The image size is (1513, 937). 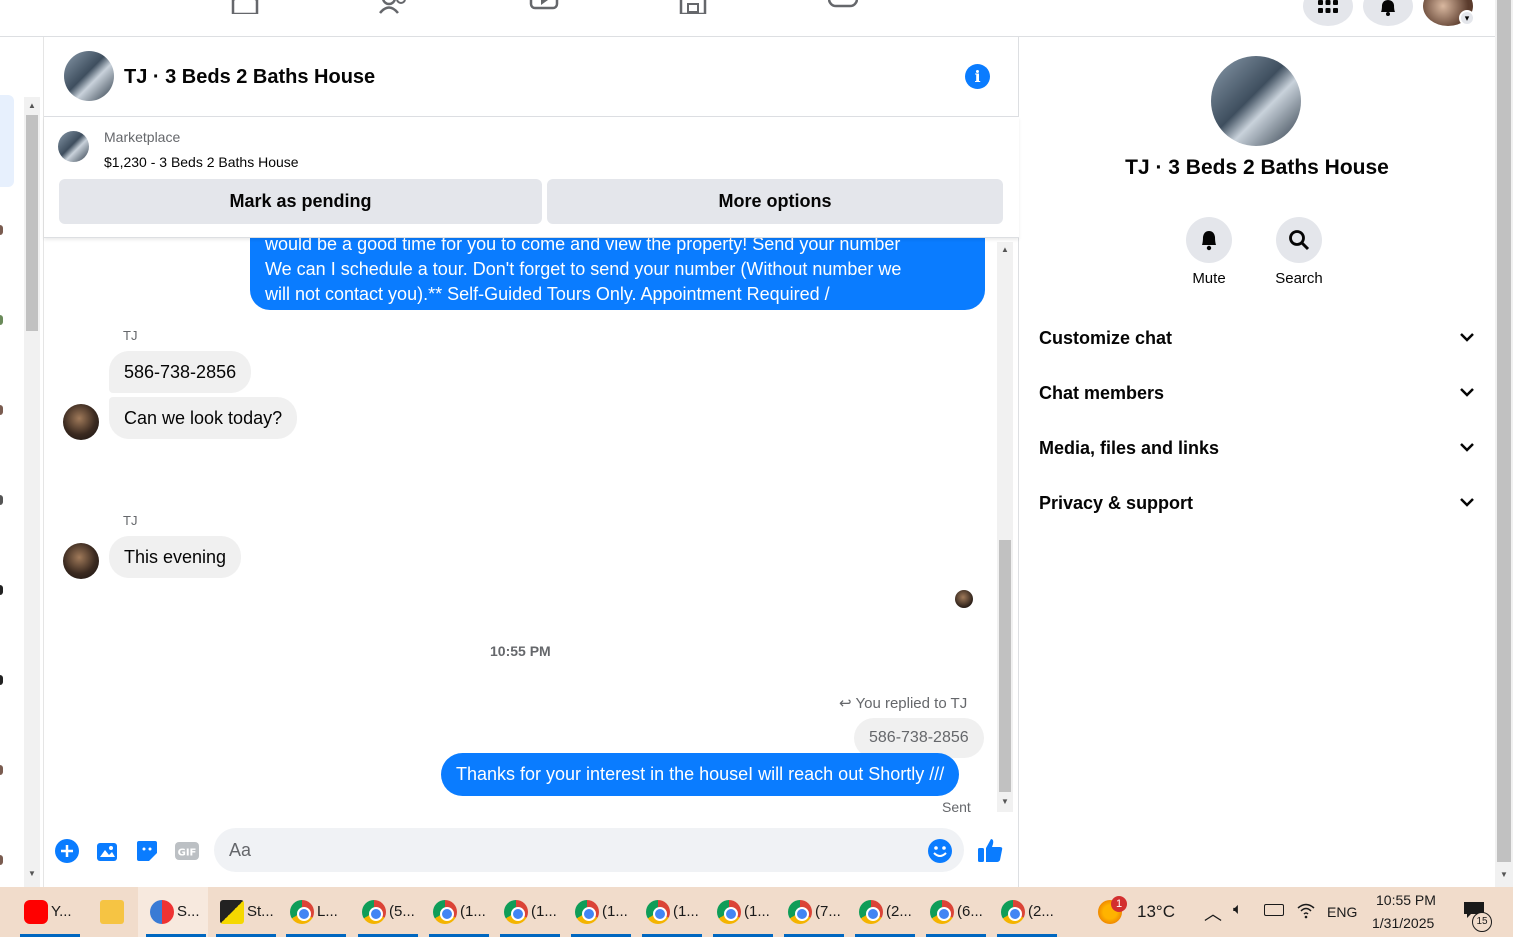 What do you see at coordinates (1467, 510) in the screenshot?
I see `chevron-down-icon` at bounding box center [1467, 510].